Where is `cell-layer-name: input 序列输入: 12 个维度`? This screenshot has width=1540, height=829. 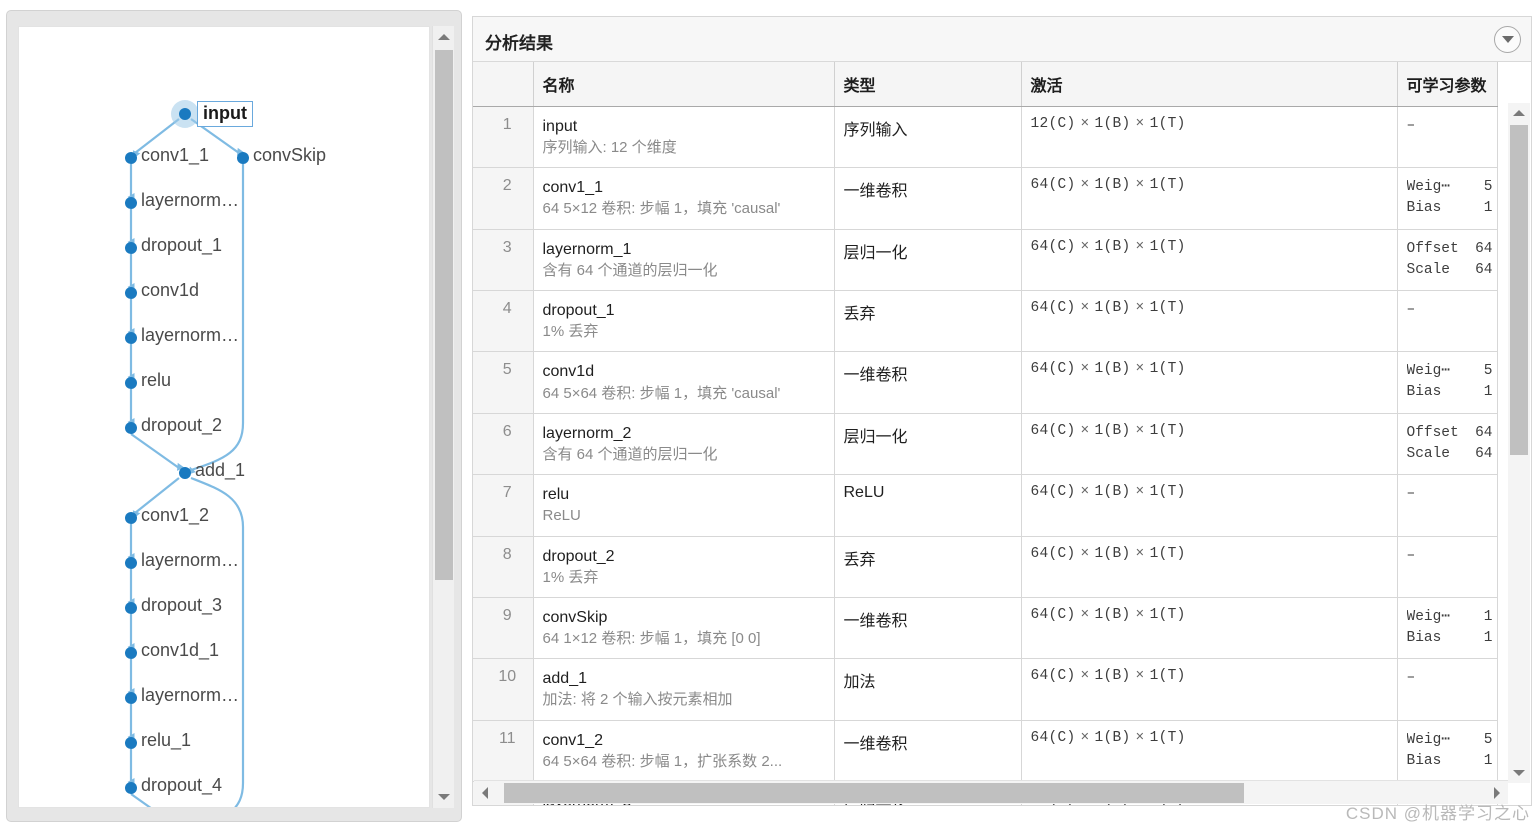 cell-layer-name: input 序列输入: 12 个维度 is located at coordinates (684, 137).